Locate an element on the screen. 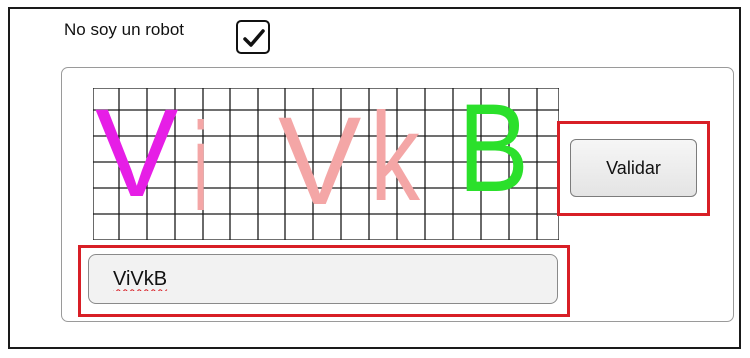 This screenshot has height=358, width=750. captcha-input is located at coordinates (323, 279).